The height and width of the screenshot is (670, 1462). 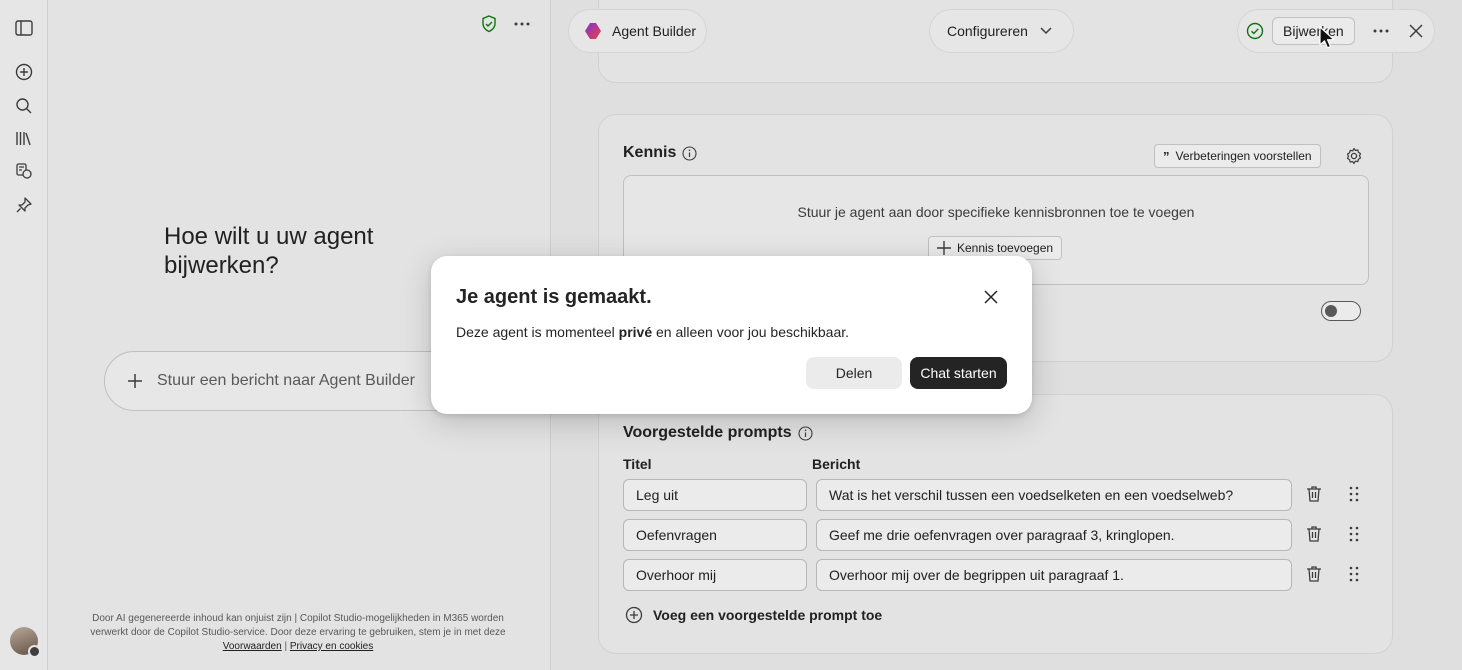 I want to click on dialog-message-suffix: en alleen voor jou beschikbaar., so click(x=751, y=332).